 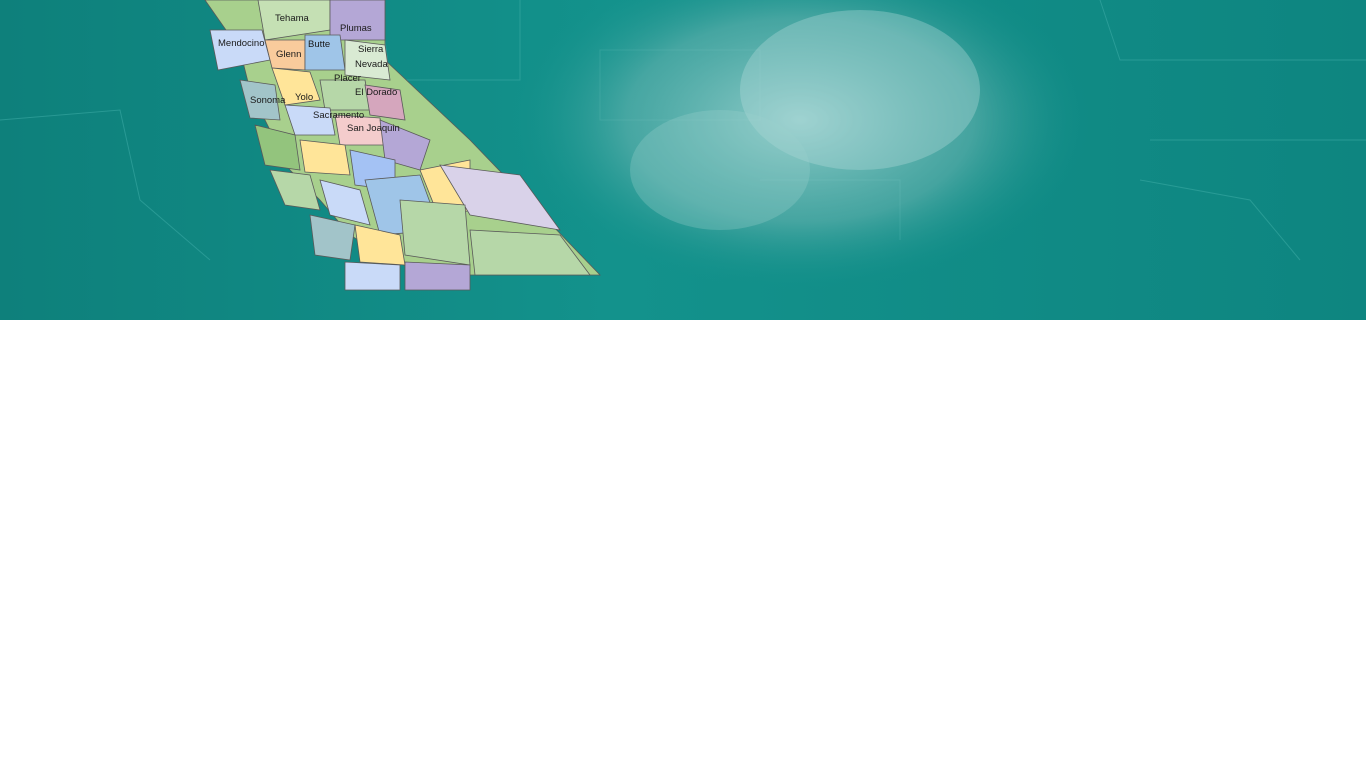 What do you see at coordinates (376, 92) in the screenshot?
I see `svg-text: El Dorado` at bounding box center [376, 92].